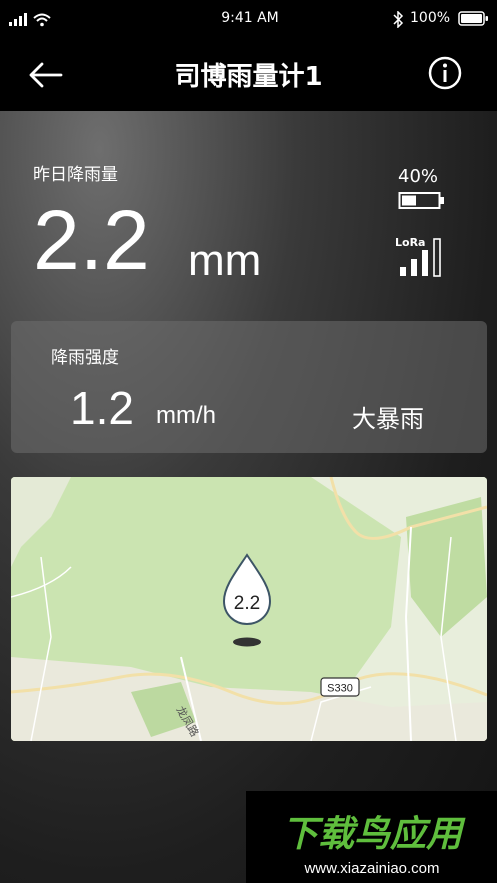 Image resolution: width=497 pixels, height=883 pixels. What do you see at coordinates (91, 240) in the screenshot?
I see `yesterday-rain-value: 2.2` at bounding box center [91, 240].